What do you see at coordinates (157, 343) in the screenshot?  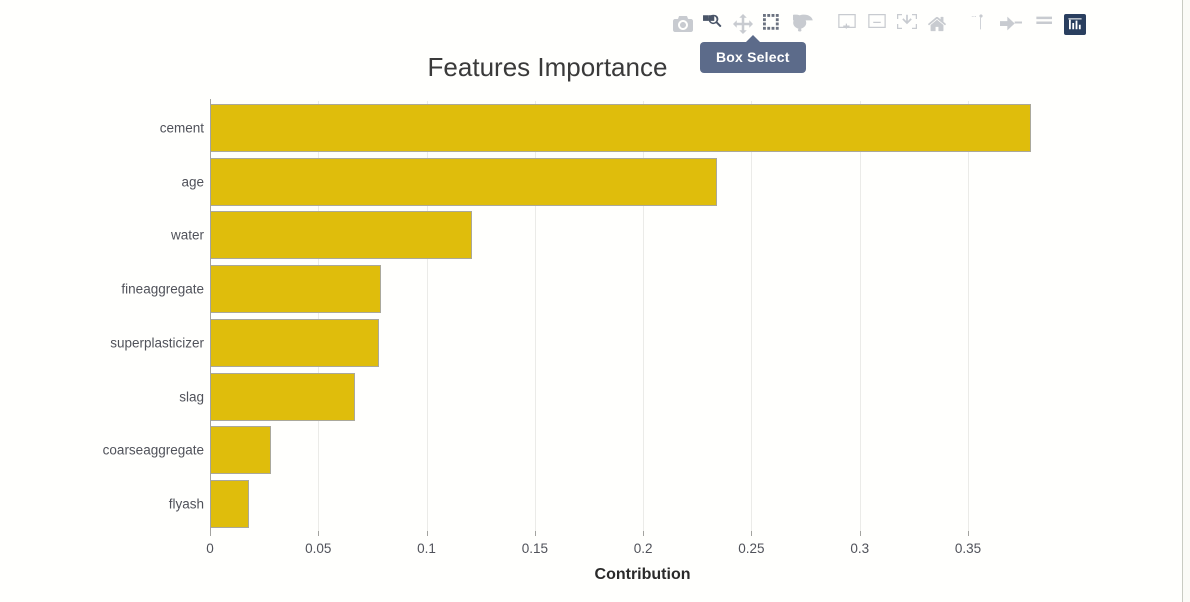 I see `y-tick-label-superplasticizer: superplasticizer` at bounding box center [157, 343].